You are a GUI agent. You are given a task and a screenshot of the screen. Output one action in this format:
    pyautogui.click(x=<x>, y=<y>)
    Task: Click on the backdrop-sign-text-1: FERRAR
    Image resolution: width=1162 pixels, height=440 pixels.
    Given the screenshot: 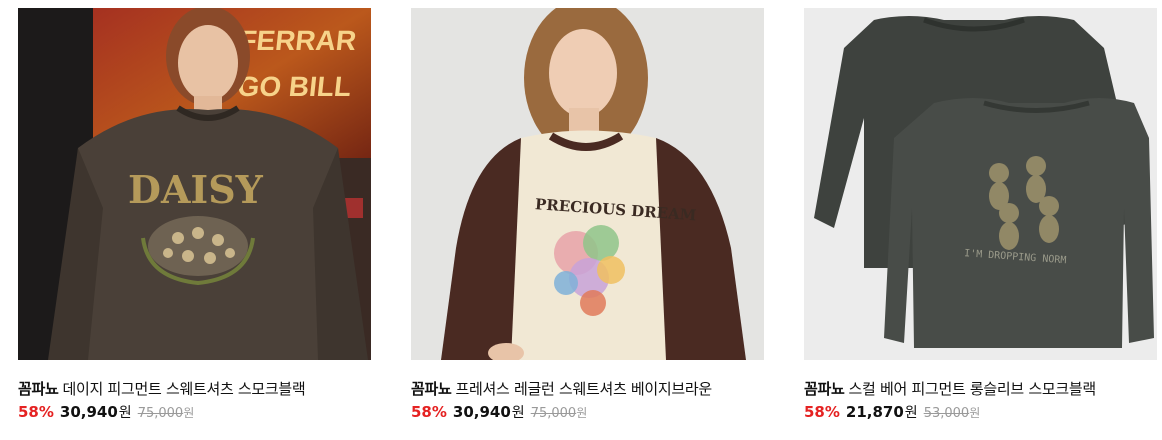 What is the action you would take?
    pyautogui.click(x=298, y=40)
    